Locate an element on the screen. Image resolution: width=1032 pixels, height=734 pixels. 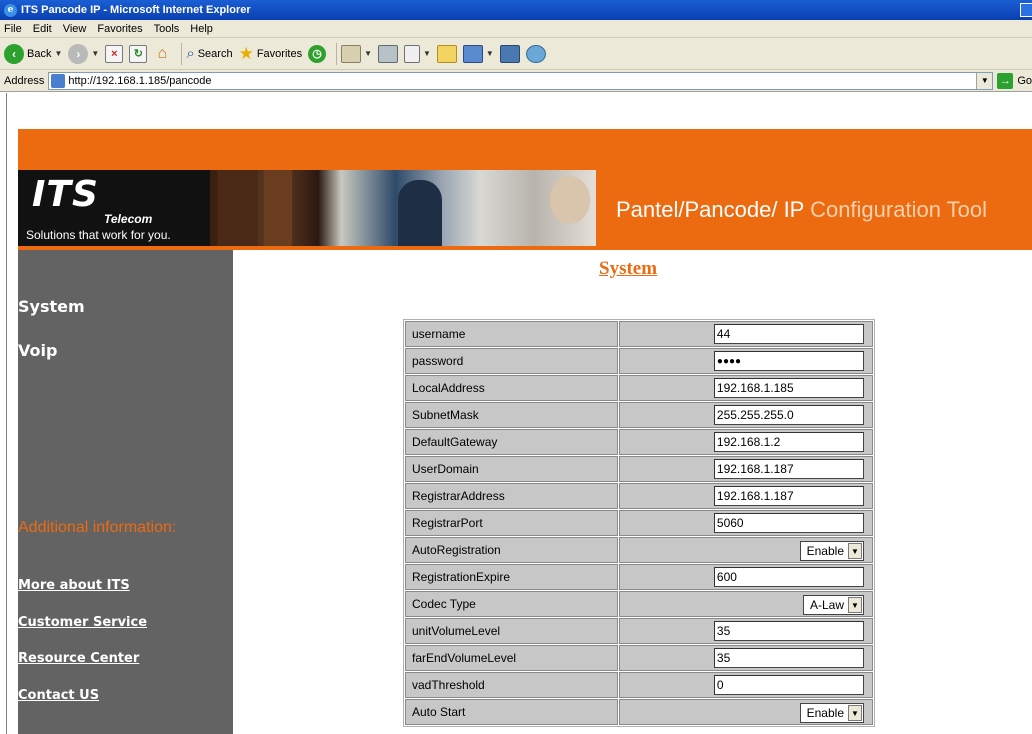
field-label-codec-type: Codec Type is located at coordinates (511, 604).